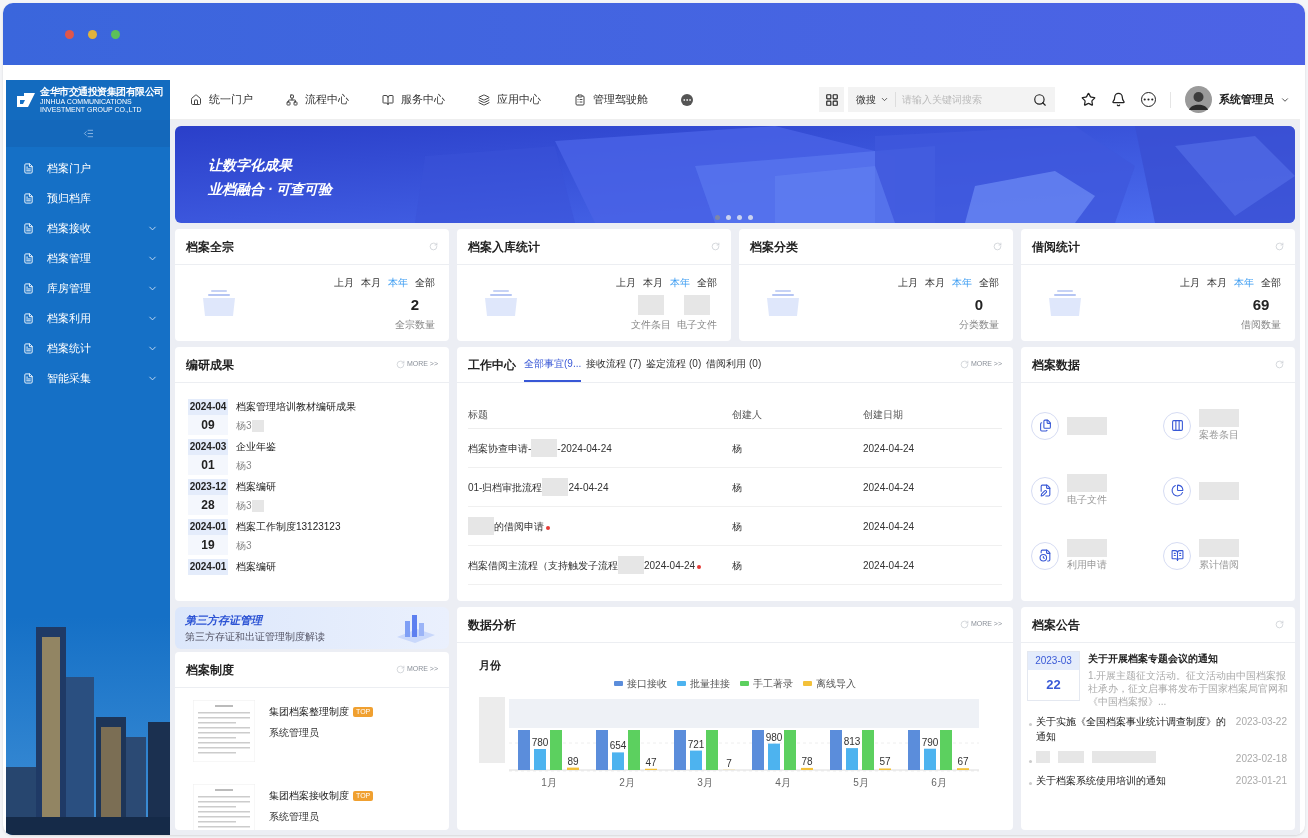 This screenshot has width=1308, height=838. I want to click on data-label: 813, so click(852, 741).